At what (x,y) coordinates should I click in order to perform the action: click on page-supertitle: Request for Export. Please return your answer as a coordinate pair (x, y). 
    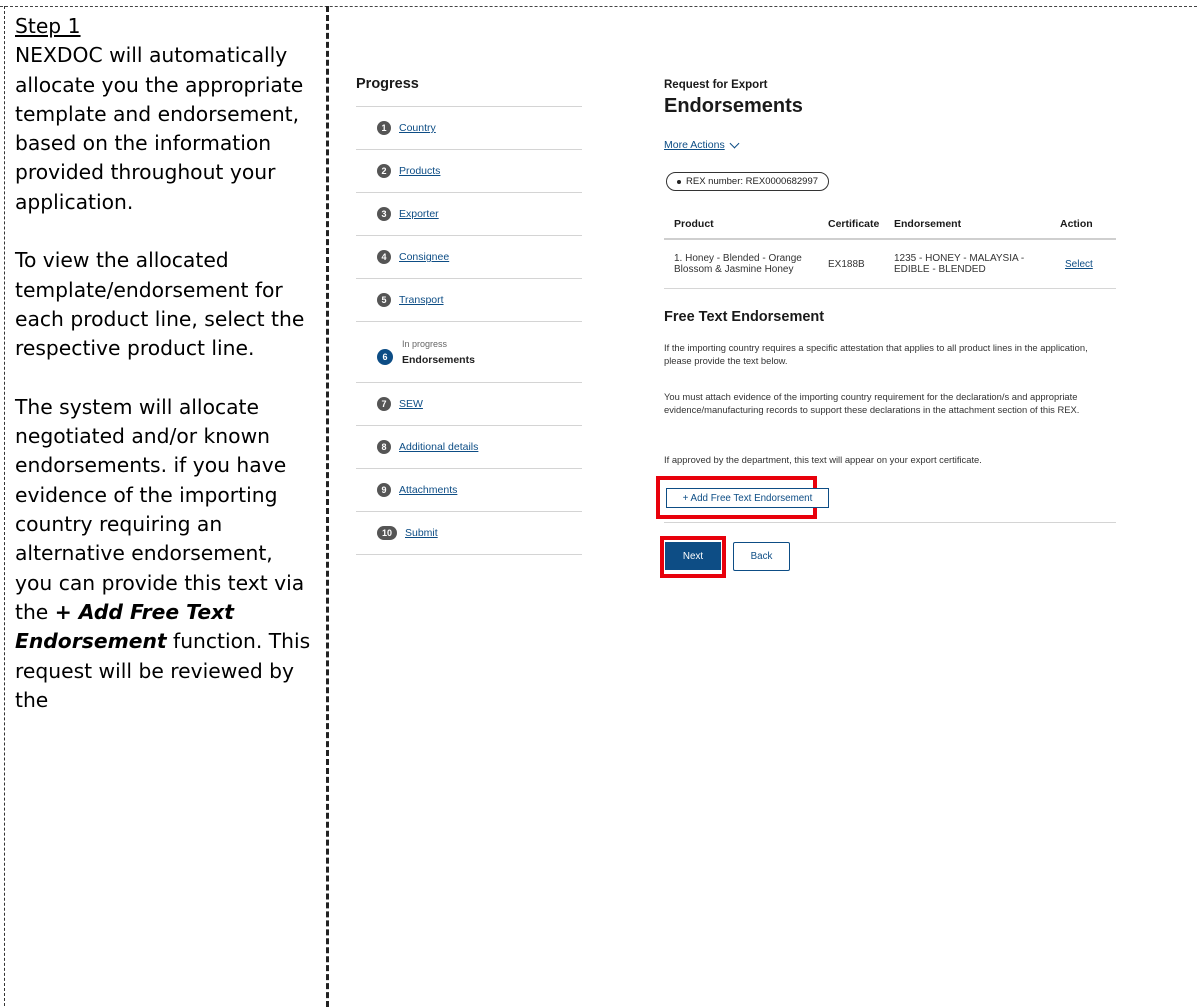
    Looking at the image, I should click on (716, 85).